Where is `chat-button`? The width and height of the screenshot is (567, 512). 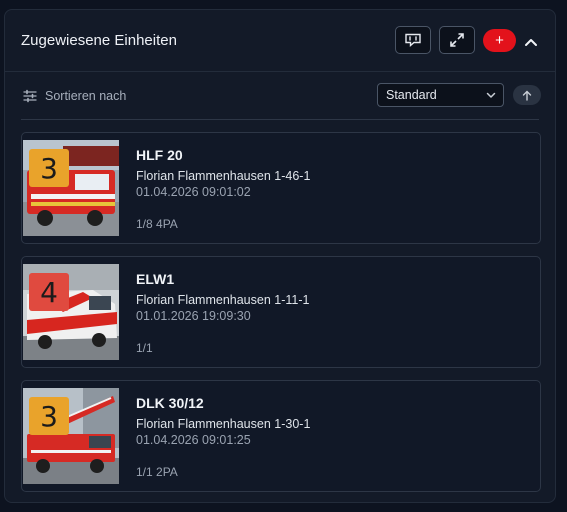 chat-button is located at coordinates (413, 40).